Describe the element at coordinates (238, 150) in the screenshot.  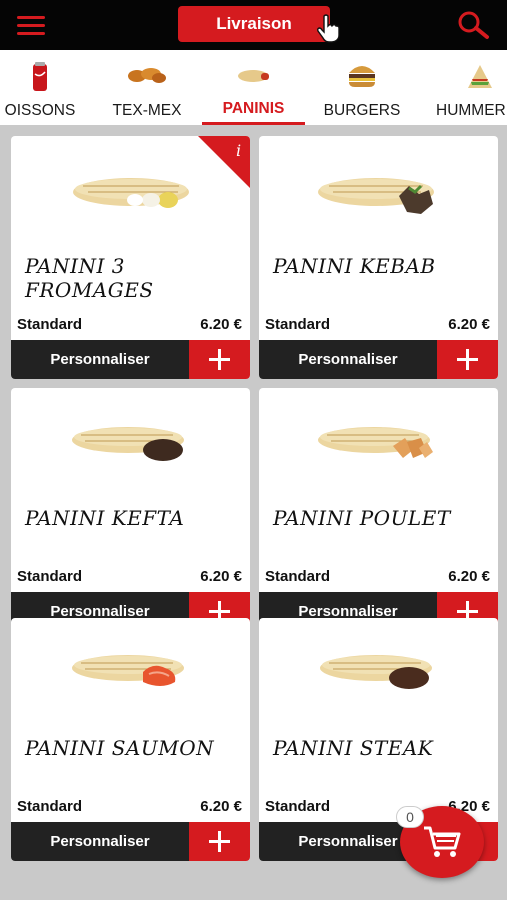
I see `info-icon: i` at that location.